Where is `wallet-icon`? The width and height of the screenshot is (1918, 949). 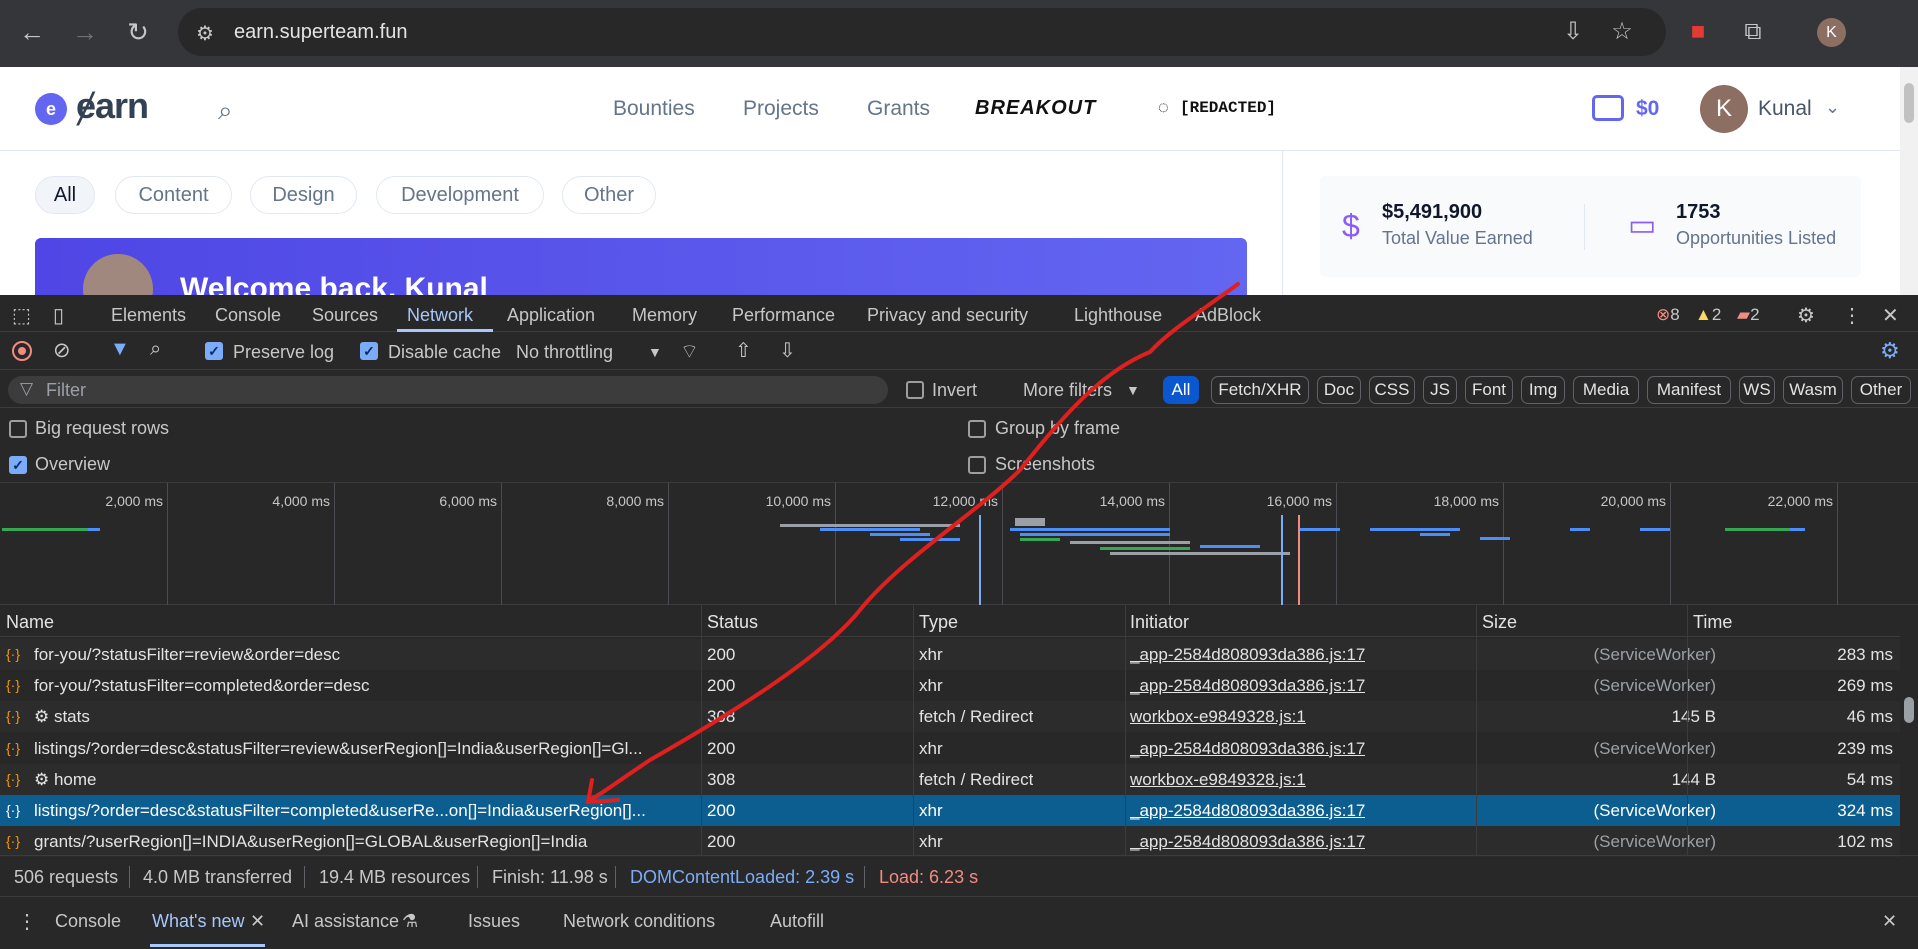
wallet-icon is located at coordinates (1608, 108).